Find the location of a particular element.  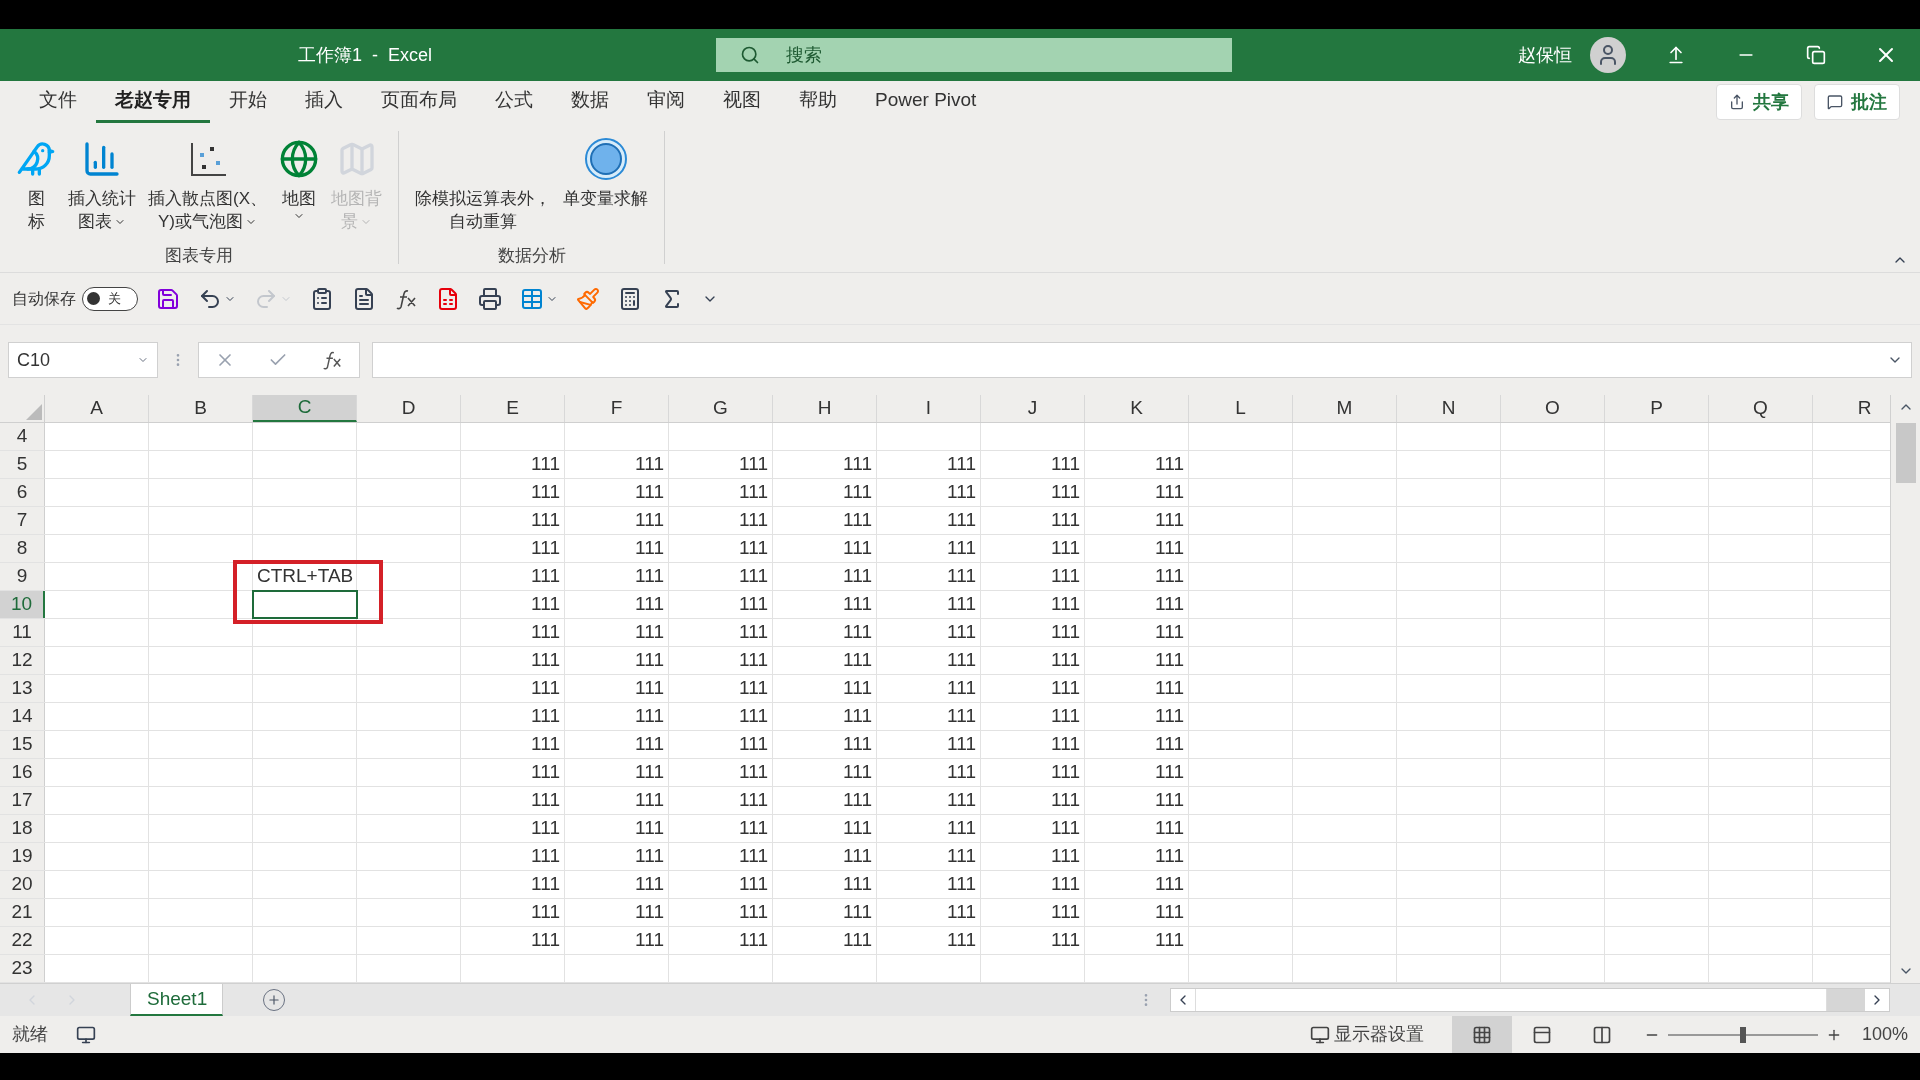

zoom-slider-thumb is located at coordinates (1742, 1034).